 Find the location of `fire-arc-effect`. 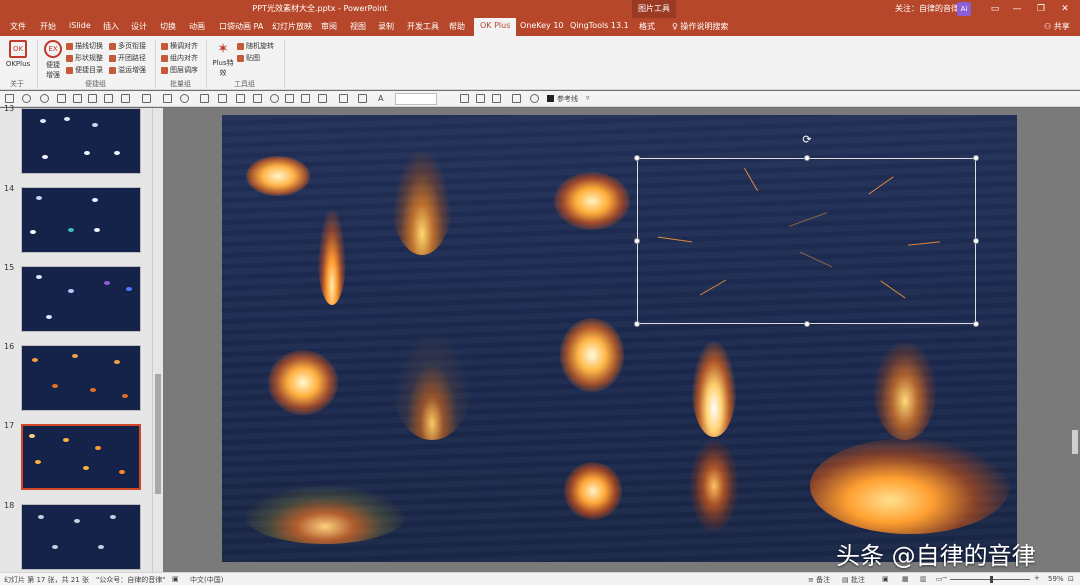

fire-arc-effect is located at coordinates (325, 515).